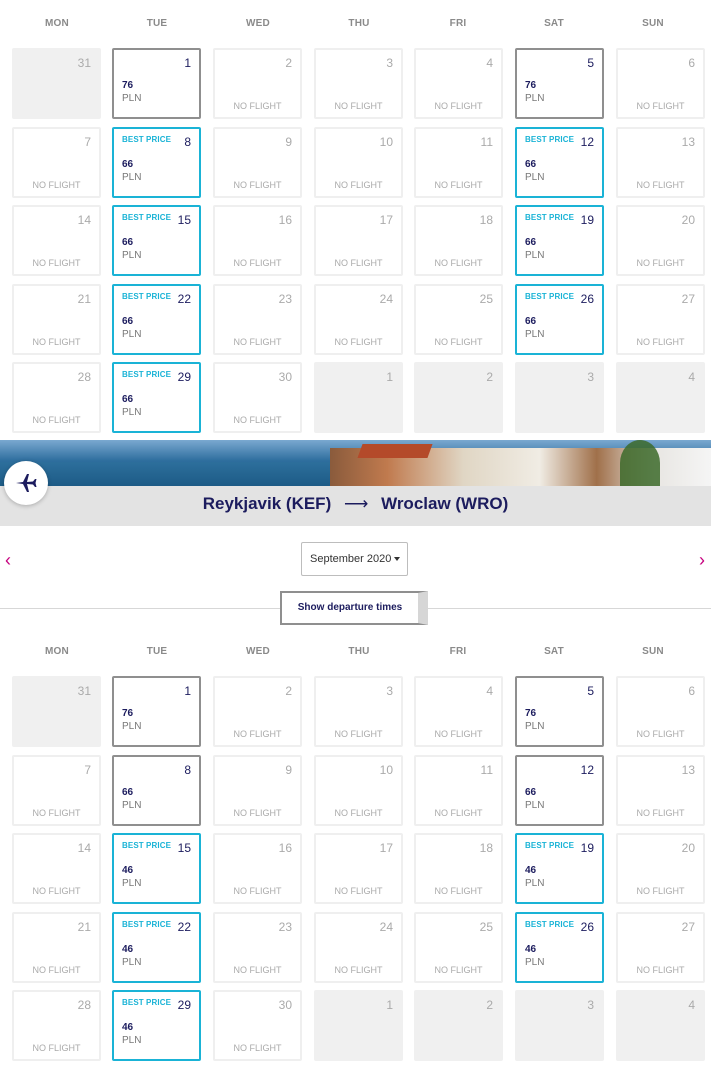 The height and width of the screenshot is (1067, 711). What do you see at coordinates (358, 868) in the screenshot?
I see `day-cell-no-flight: 17 NO FLIGHT` at bounding box center [358, 868].